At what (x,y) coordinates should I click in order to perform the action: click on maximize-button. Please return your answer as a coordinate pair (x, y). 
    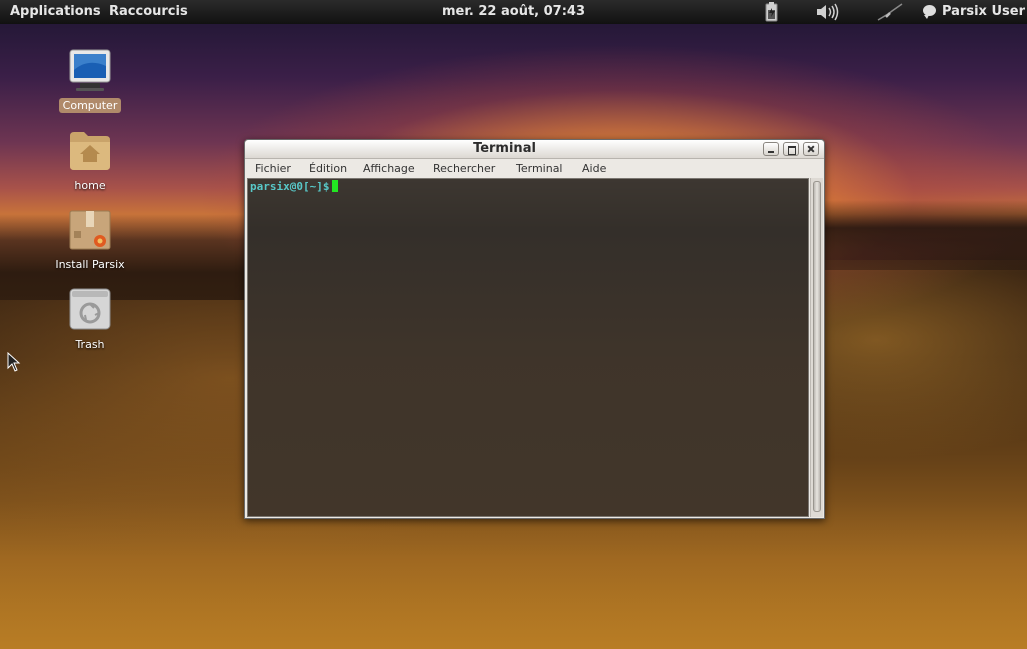
    Looking at the image, I should click on (791, 149).